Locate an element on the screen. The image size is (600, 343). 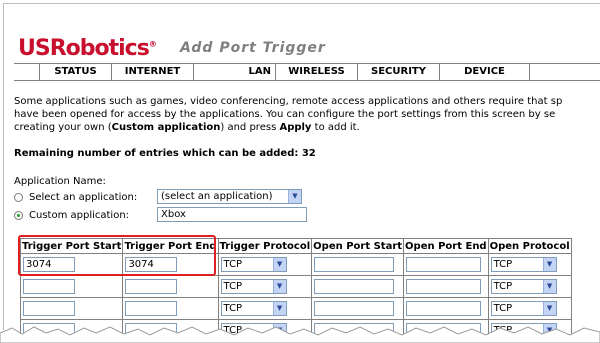
select-application-label: Select an application: is located at coordinates (83, 197).